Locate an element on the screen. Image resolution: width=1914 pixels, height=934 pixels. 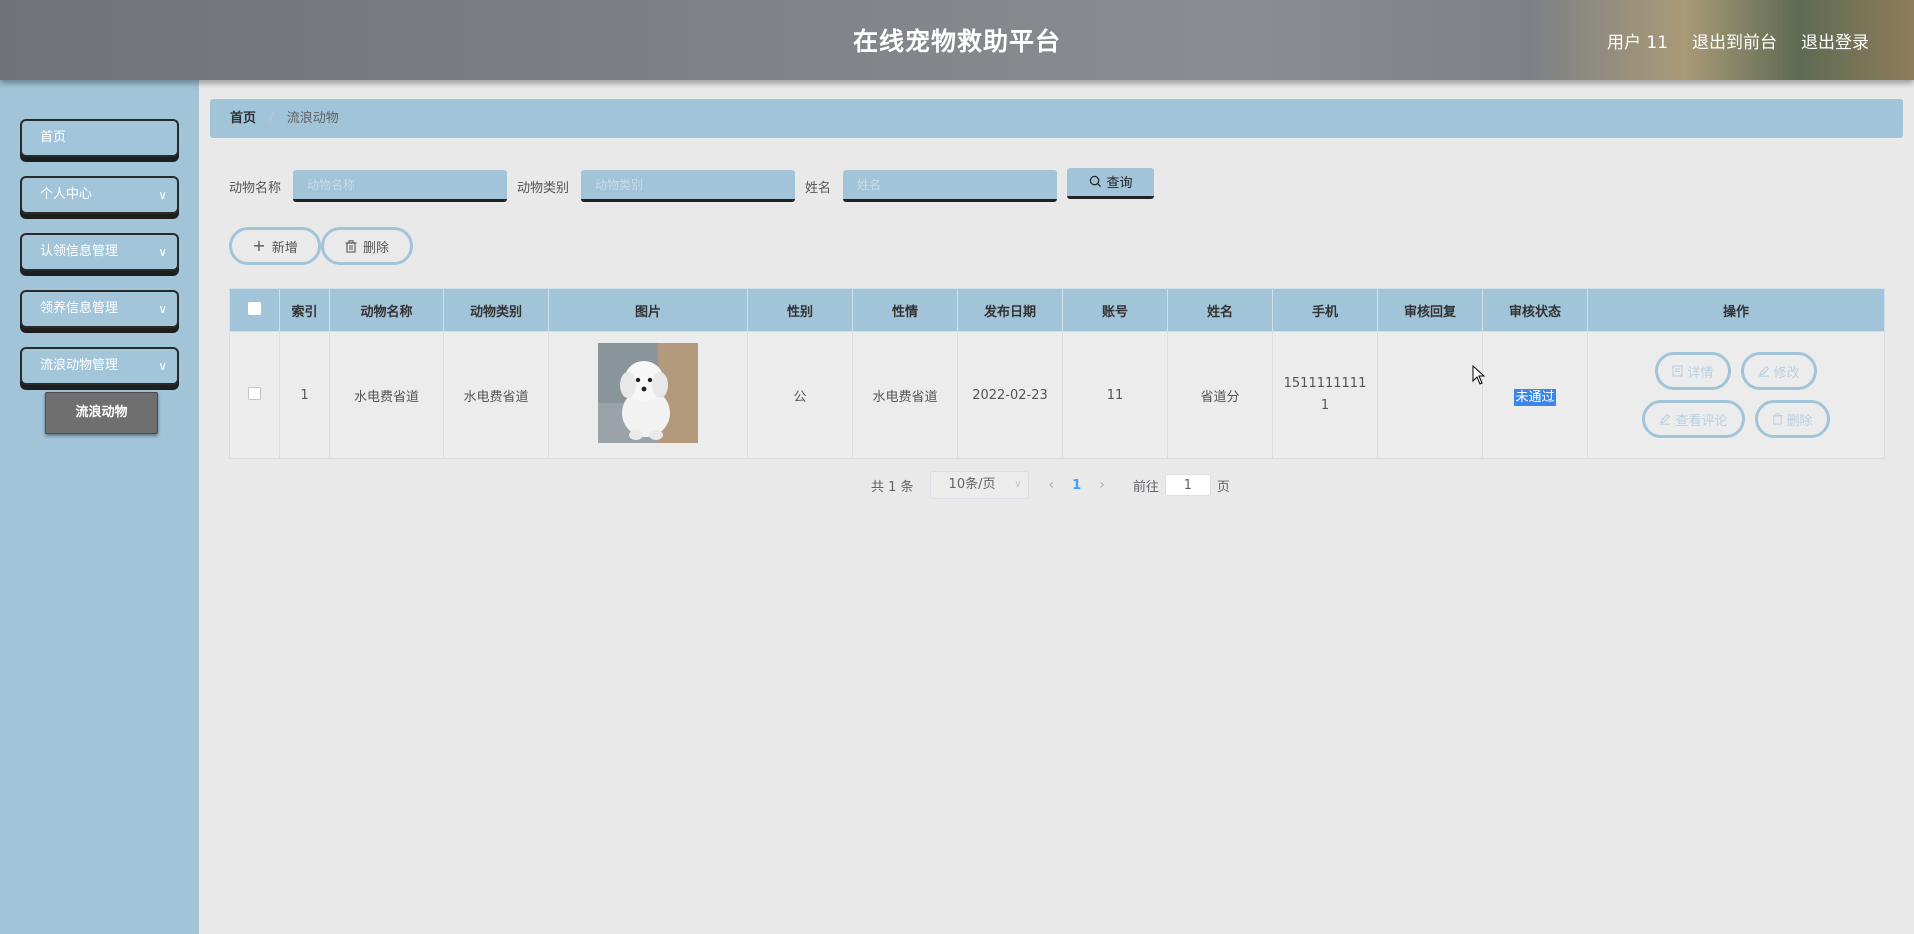
action-bar: + 新增 删除 is located at coordinates (321, 246).